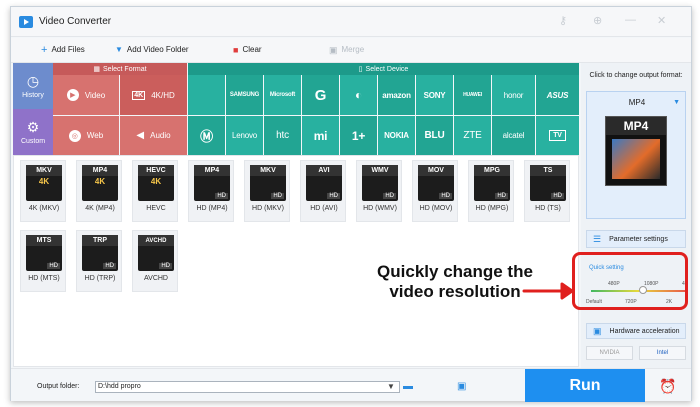 The height and width of the screenshot is (407, 700). I want to click on plus-icon: +, so click(44, 49).